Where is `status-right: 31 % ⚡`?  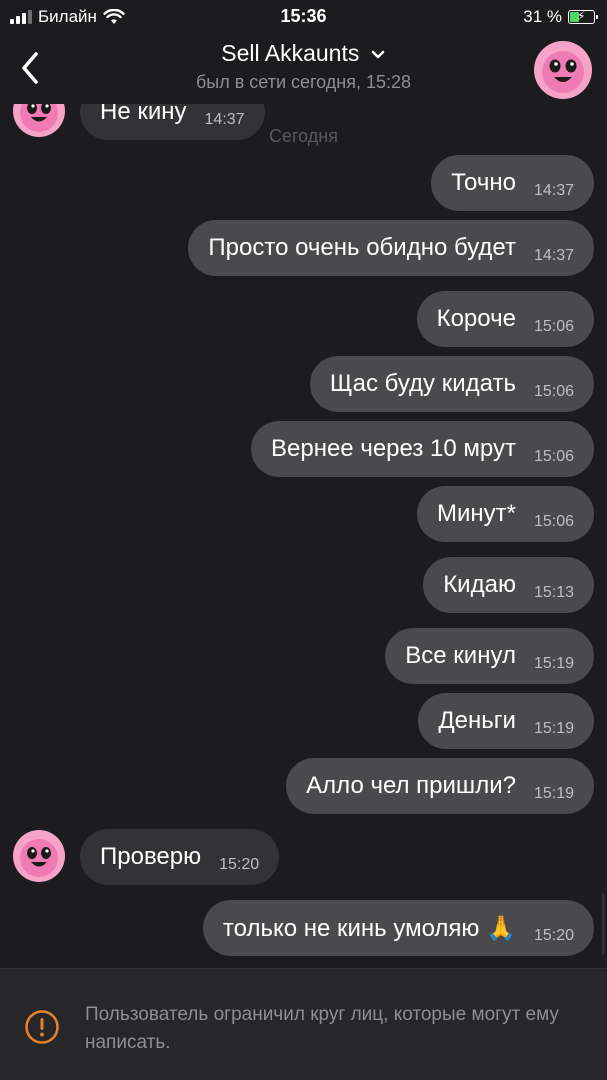 status-right: 31 % ⚡ is located at coordinates (560, 17).